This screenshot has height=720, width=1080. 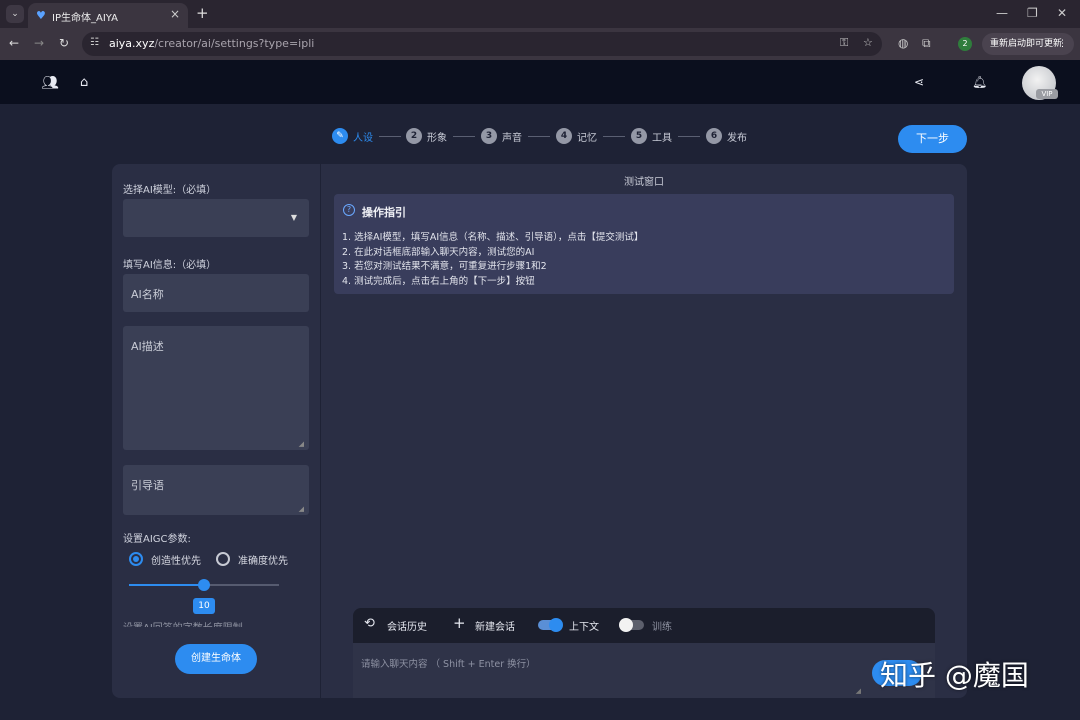 I want to click on ai-description-input: AI描述 ◢, so click(x=216, y=388).